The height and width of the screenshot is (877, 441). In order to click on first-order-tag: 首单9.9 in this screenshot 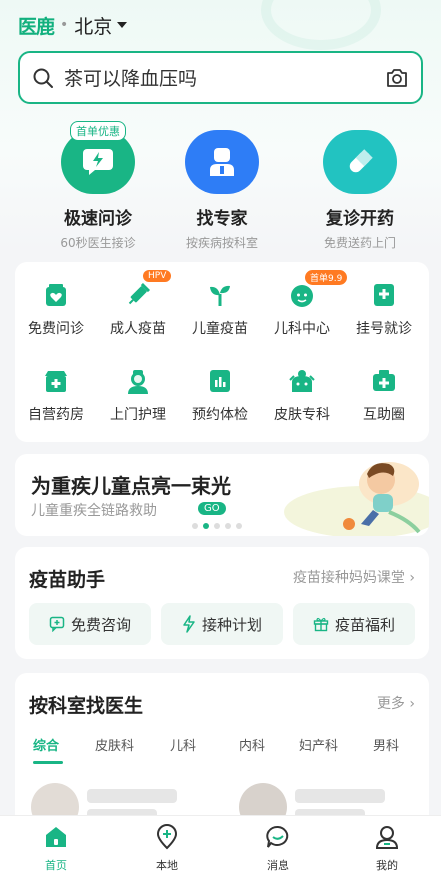, I will do `click(326, 277)`.